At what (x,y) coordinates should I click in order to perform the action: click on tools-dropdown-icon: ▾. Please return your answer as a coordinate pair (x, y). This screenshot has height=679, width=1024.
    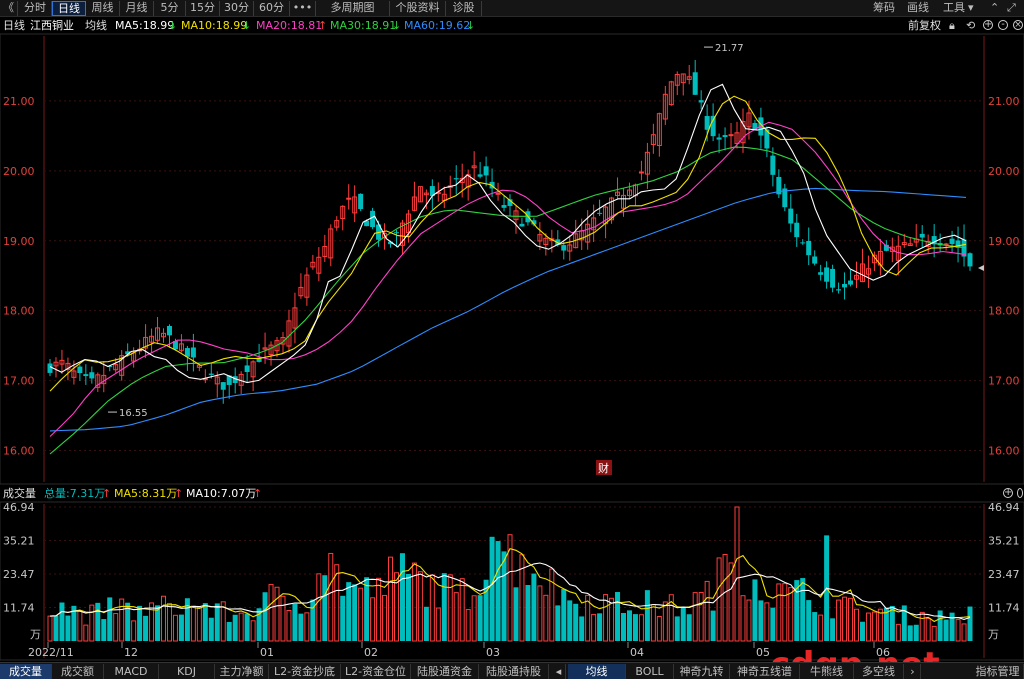
    Looking at the image, I should click on (971, 8).